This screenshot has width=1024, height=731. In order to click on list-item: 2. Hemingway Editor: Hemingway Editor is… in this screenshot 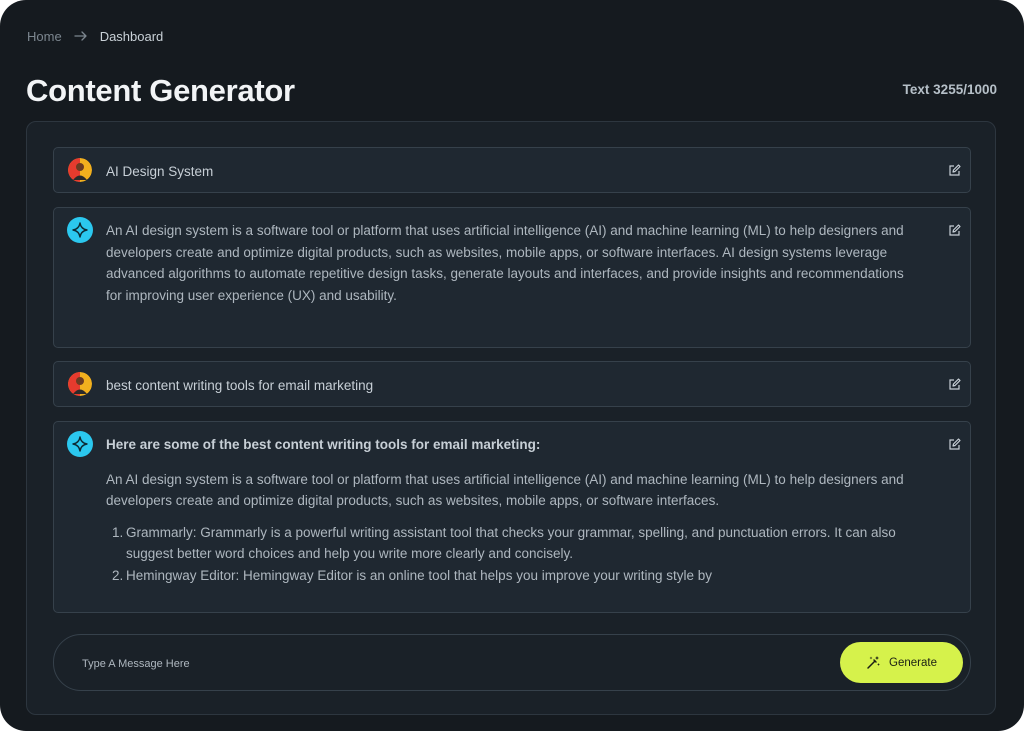, I will do `click(517, 576)`.